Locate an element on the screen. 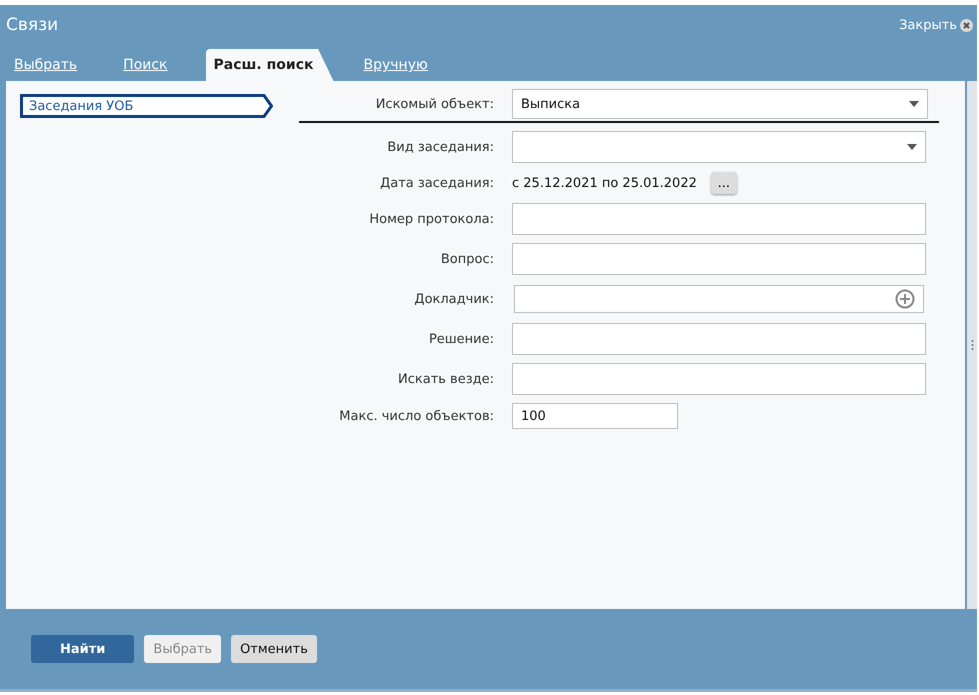  field-label: Искомый объект: is located at coordinates (434, 104).